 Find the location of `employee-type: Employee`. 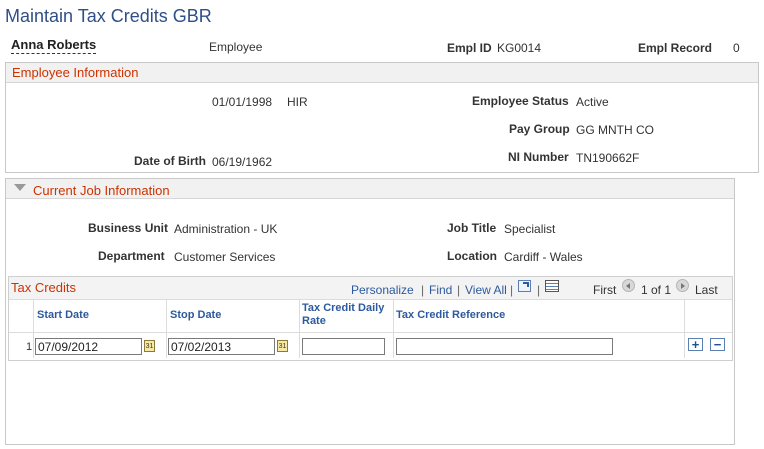

employee-type: Employee is located at coordinates (236, 47).